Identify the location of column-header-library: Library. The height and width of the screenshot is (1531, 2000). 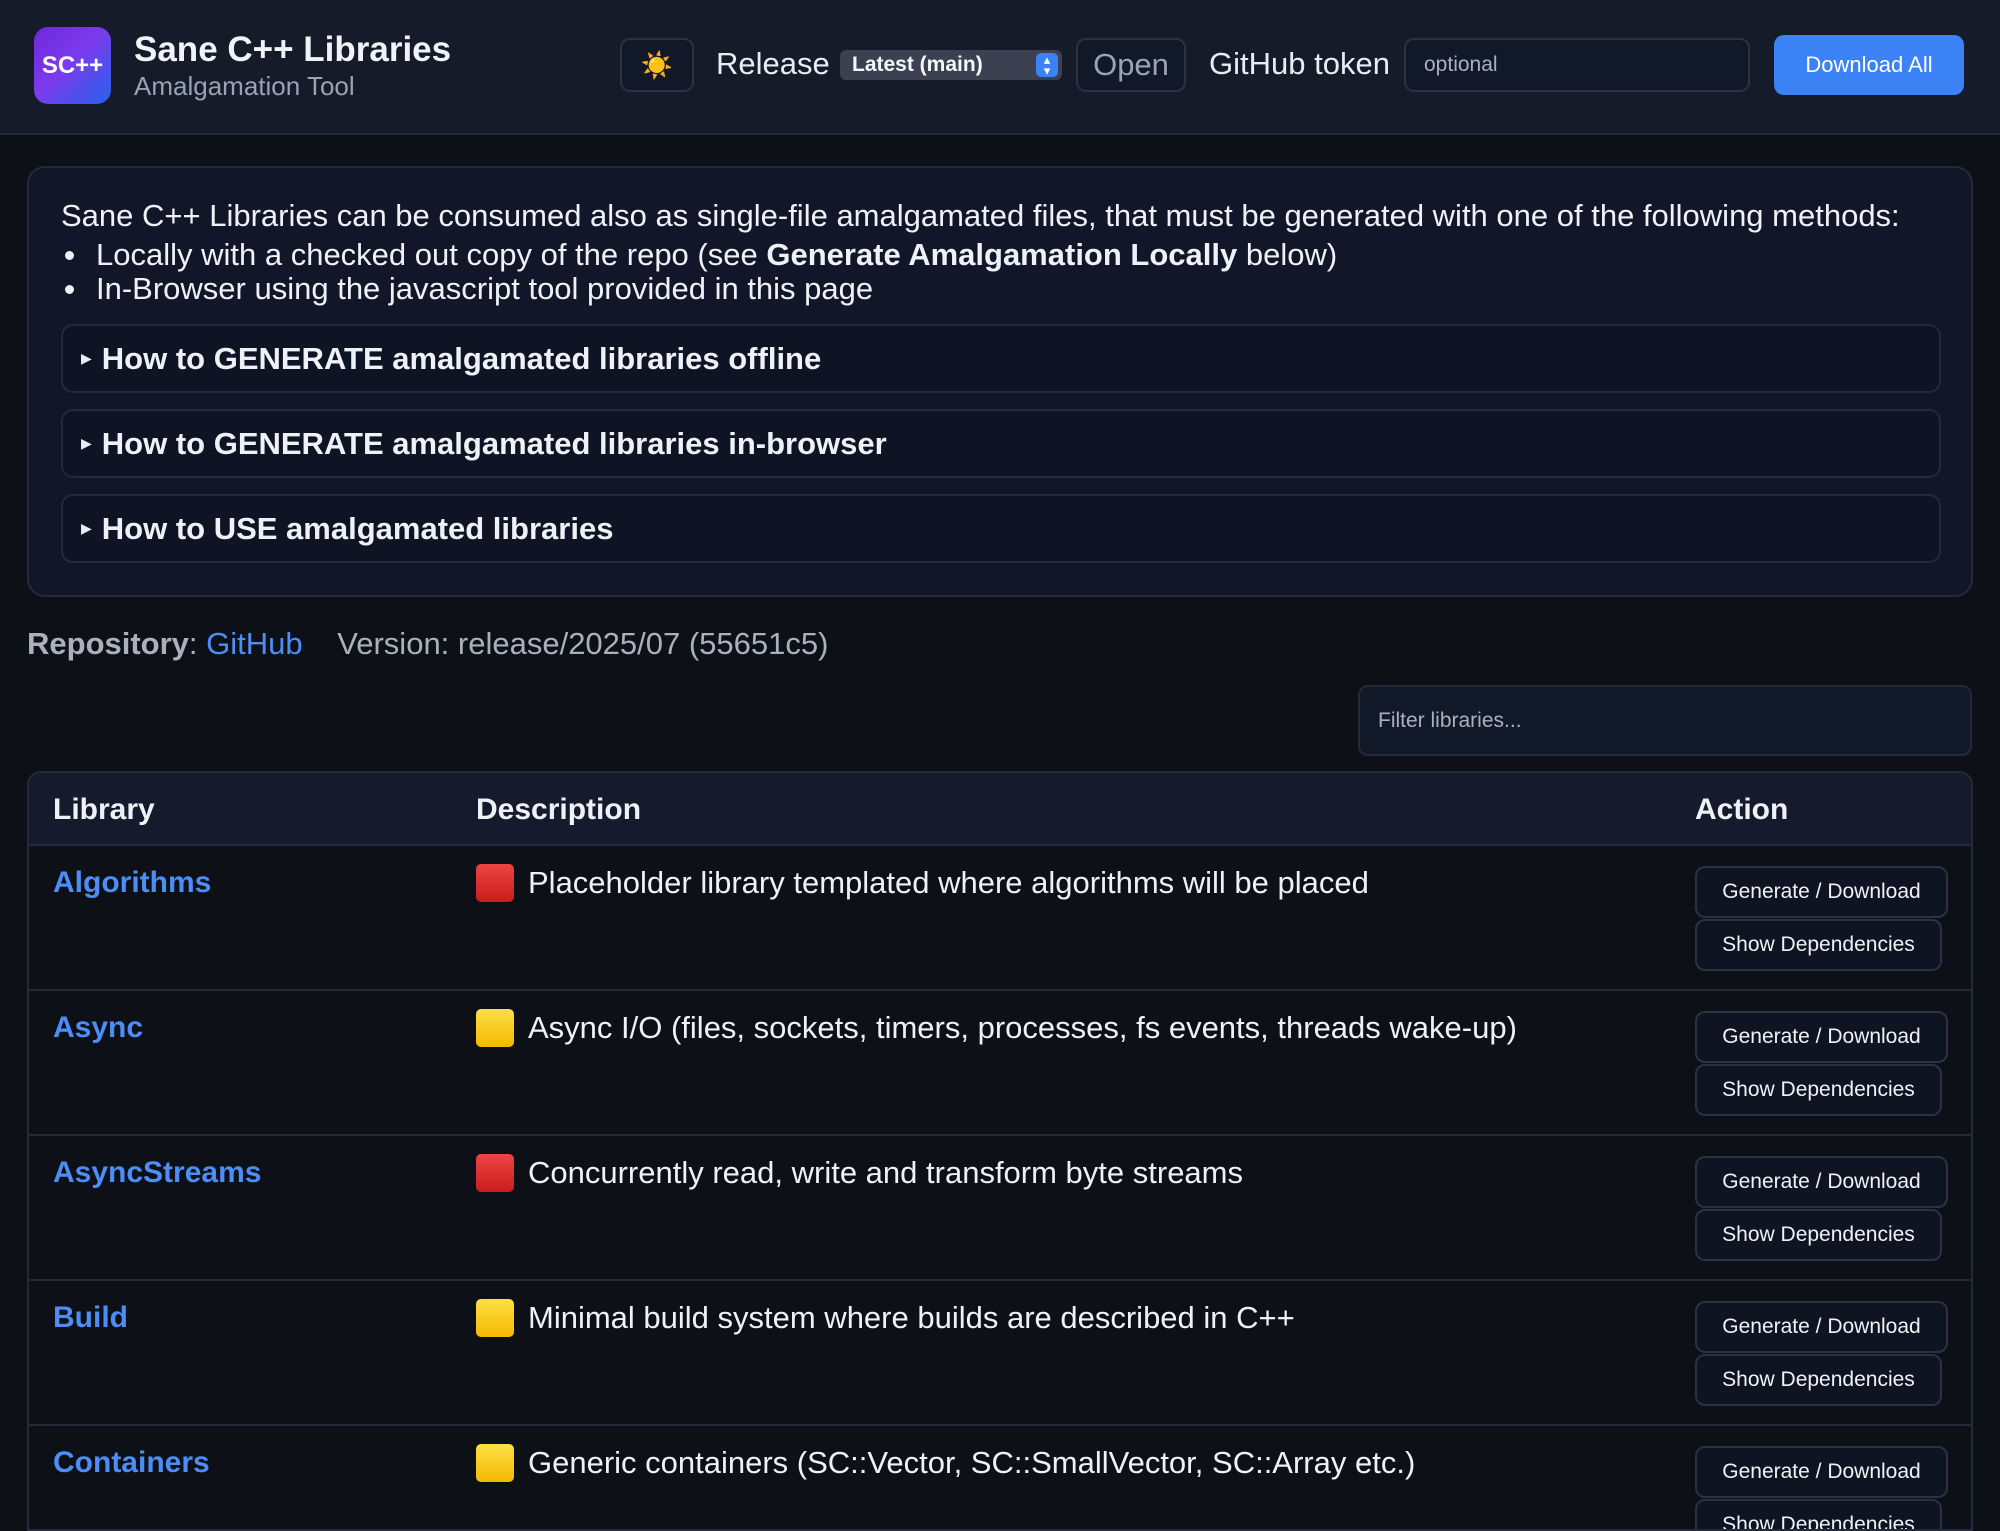
(104, 809).